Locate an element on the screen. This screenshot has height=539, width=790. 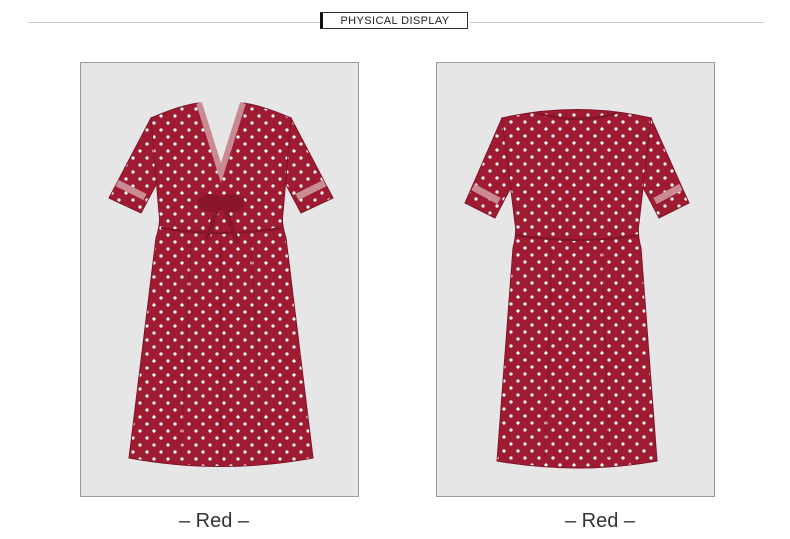
section-title: PHYSICAL DISPLAY is located at coordinates (394, 20).